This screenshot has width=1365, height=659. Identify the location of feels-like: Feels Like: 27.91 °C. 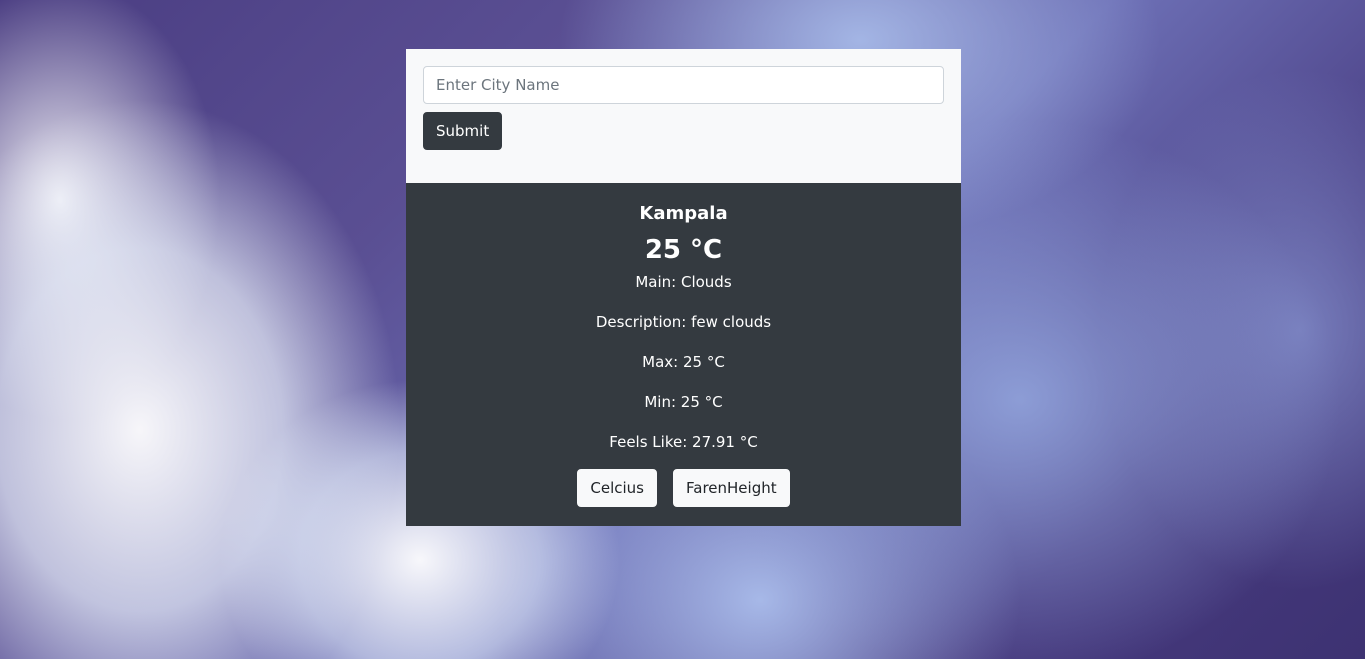
(683, 442).